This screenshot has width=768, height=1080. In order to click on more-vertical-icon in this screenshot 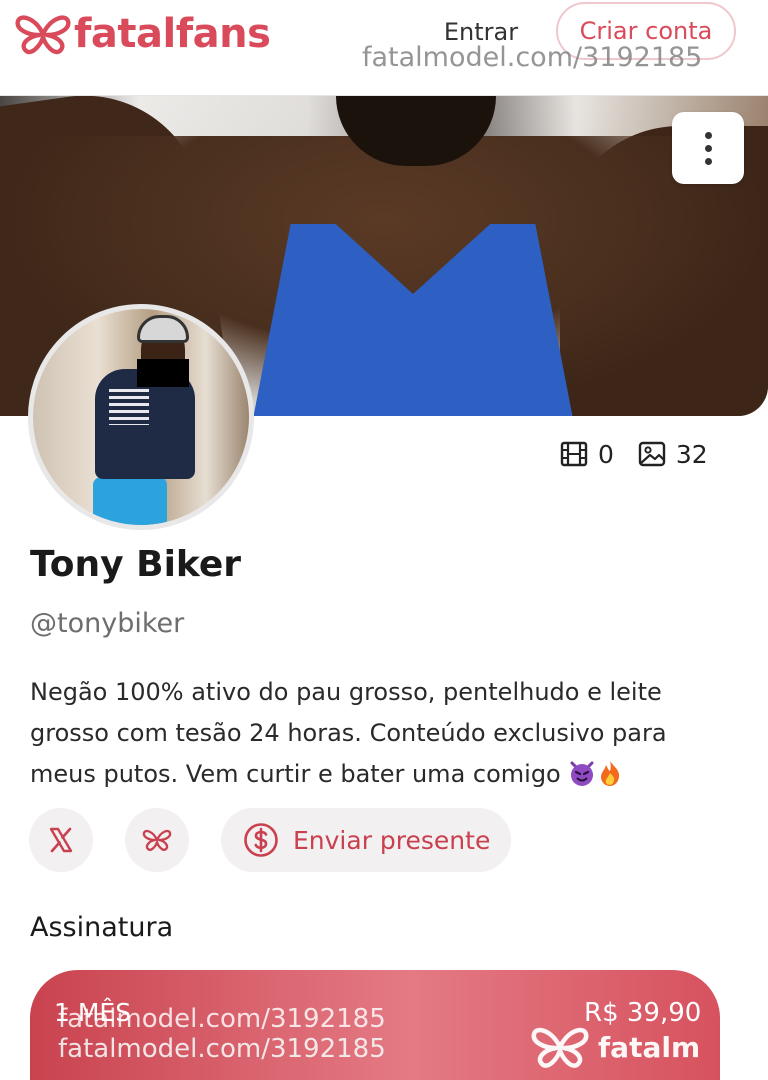, I will do `click(708, 135)`.